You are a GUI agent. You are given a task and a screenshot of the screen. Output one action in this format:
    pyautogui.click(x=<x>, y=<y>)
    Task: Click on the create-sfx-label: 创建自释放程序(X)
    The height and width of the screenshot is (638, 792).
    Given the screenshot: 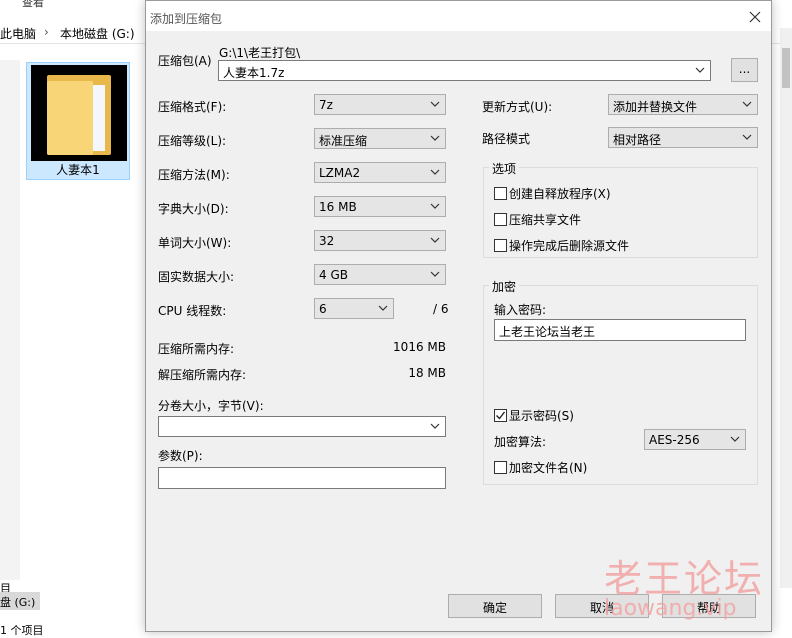 What is the action you would take?
    pyautogui.click(x=560, y=194)
    